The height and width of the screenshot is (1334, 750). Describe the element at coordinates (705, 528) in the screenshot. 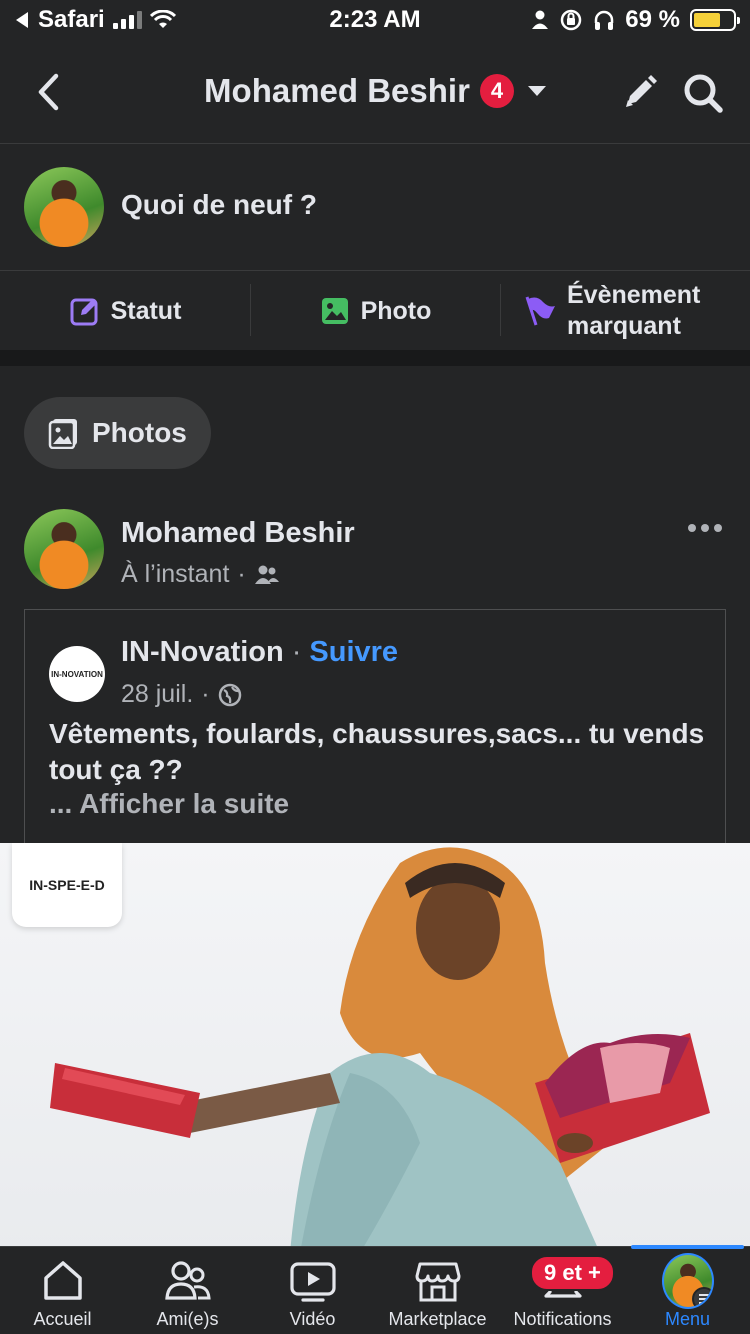

I see `more-options-icon` at that location.